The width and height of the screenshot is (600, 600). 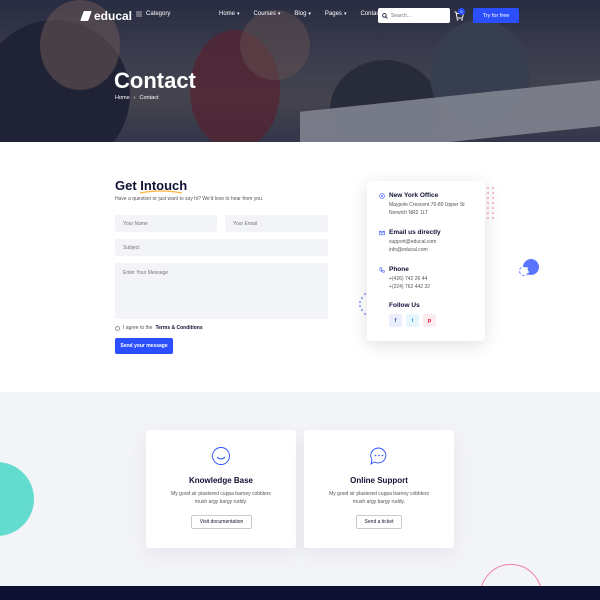 I want to click on menu-item-label: Home, so click(x=227, y=14).